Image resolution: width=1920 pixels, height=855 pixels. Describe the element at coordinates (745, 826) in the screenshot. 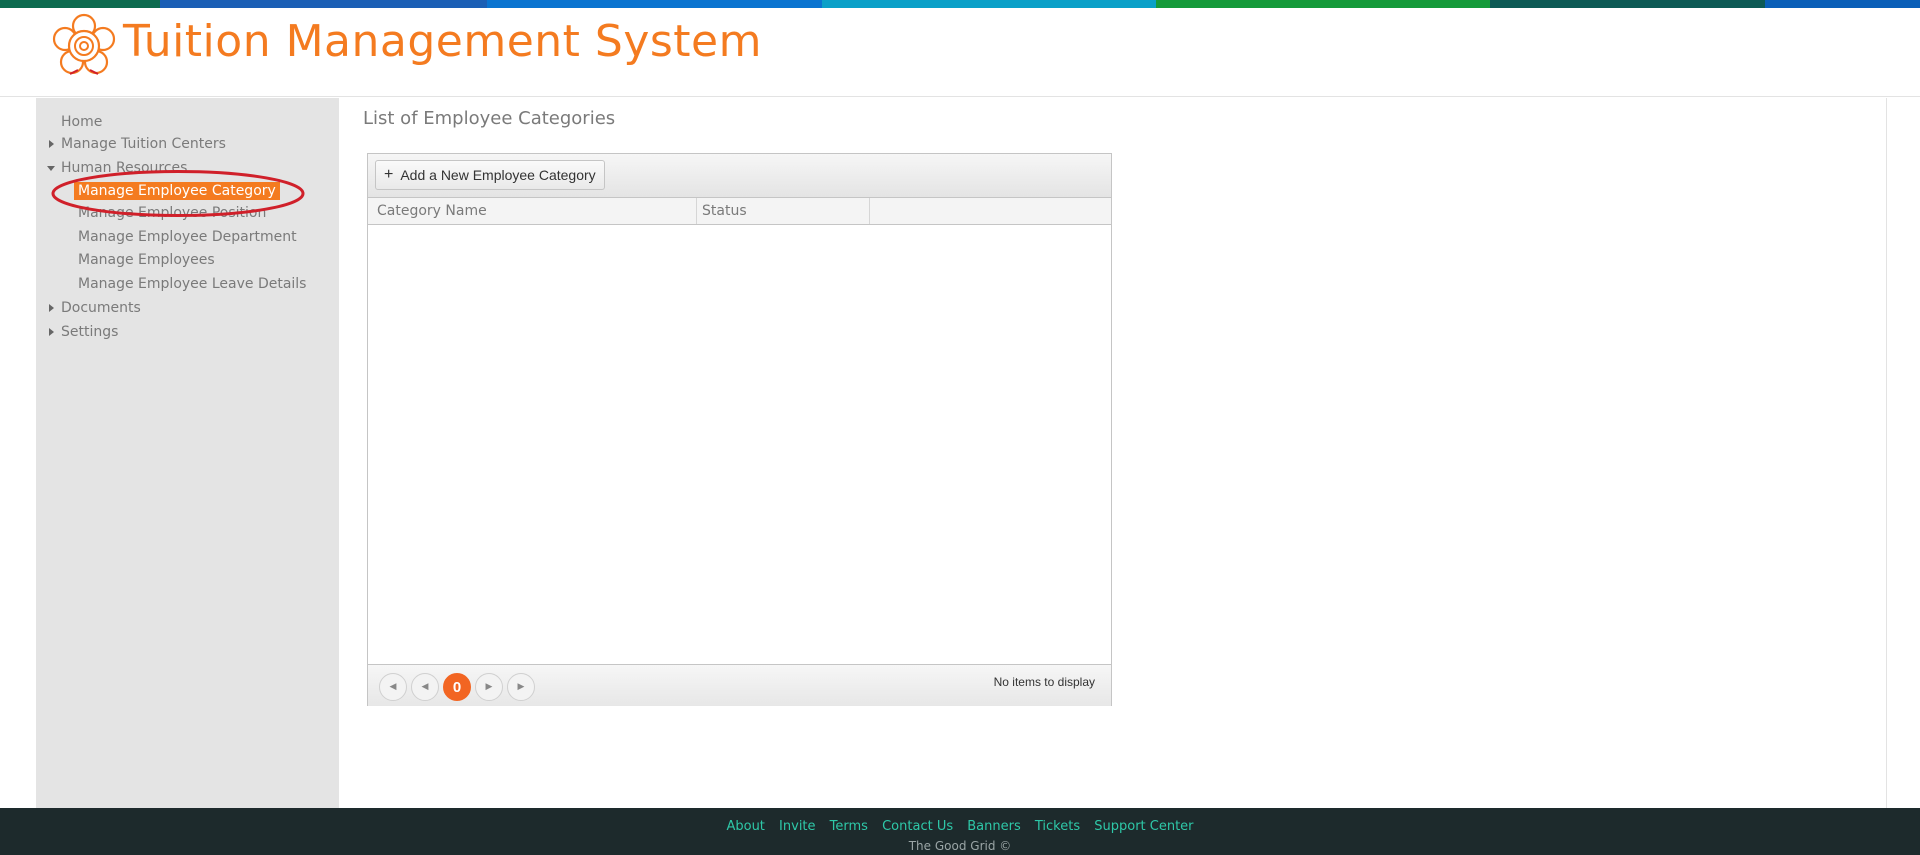

I see `footer-link-about: About` at that location.